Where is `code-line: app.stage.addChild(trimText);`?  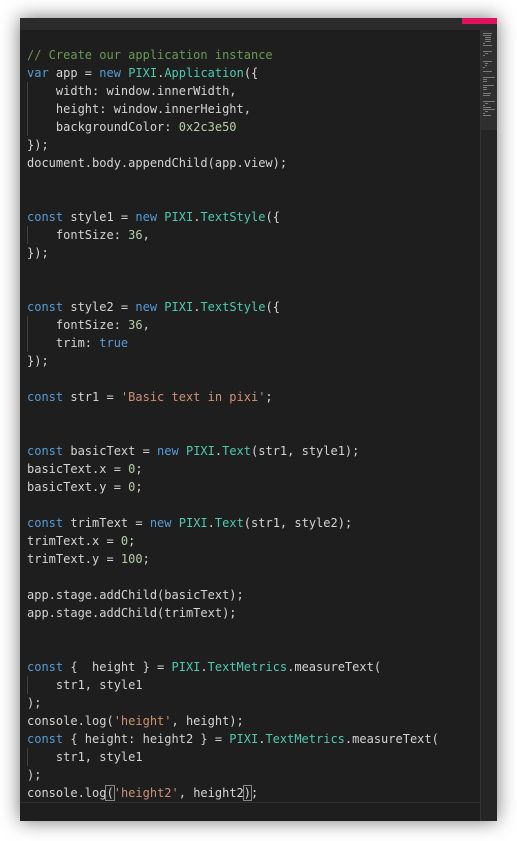 code-line: app.stage.addChild(trimText); is located at coordinates (233, 613).